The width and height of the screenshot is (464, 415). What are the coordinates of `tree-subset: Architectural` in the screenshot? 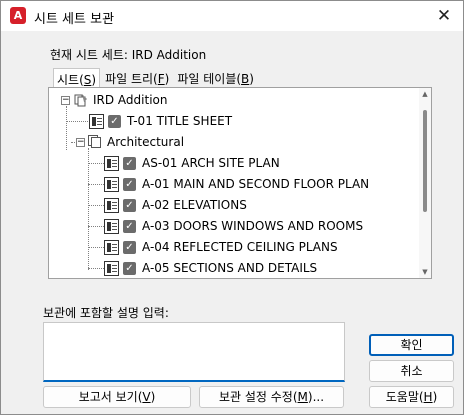 It's located at (135, 142).